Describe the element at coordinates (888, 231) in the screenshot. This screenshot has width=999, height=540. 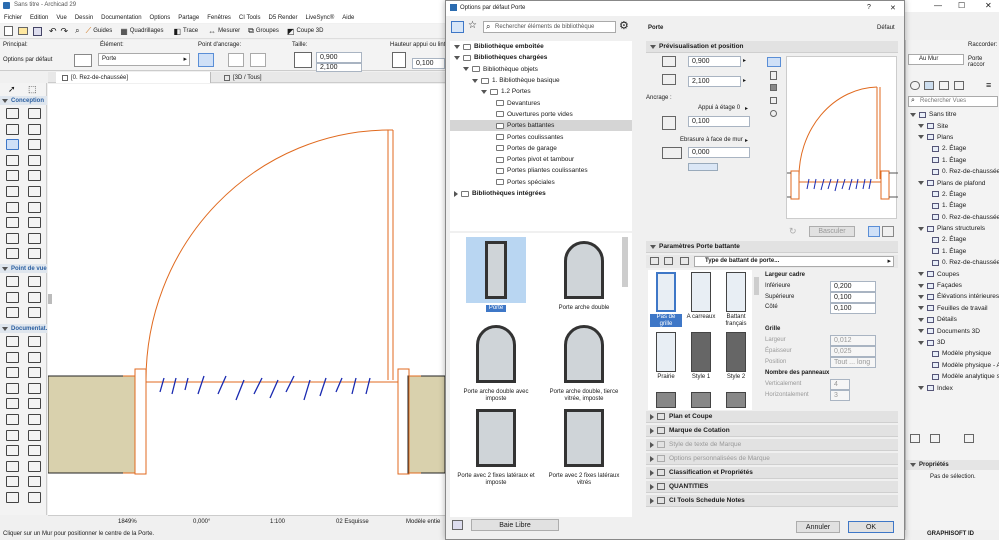
I see `door-closed-toggle-icon` at that location.